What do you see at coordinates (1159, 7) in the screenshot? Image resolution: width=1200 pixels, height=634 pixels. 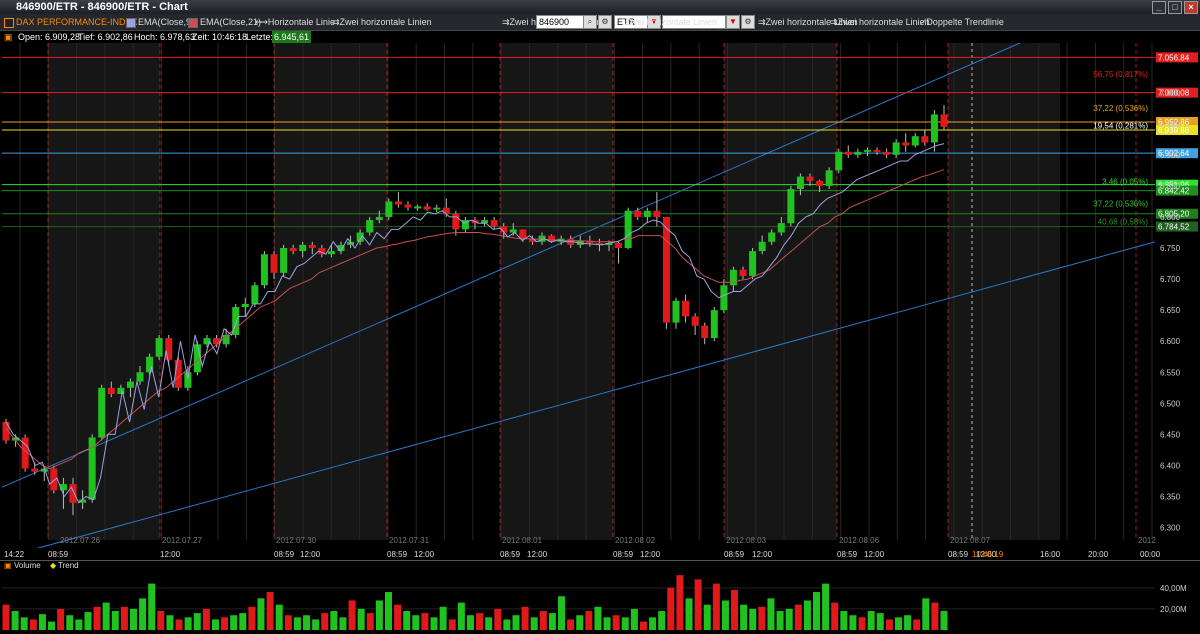 I see `minimize-button: _` at bounding box center [1159, 7].